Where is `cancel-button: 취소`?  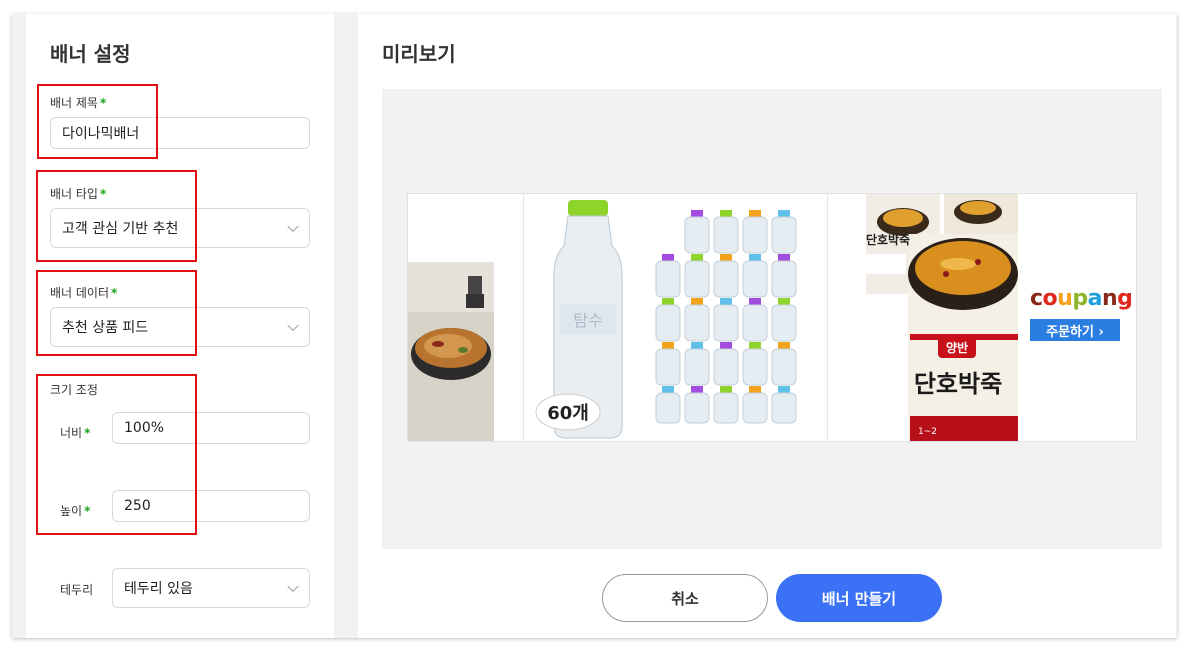
cancel-button: 취소 is located at coordinates (685, 598).